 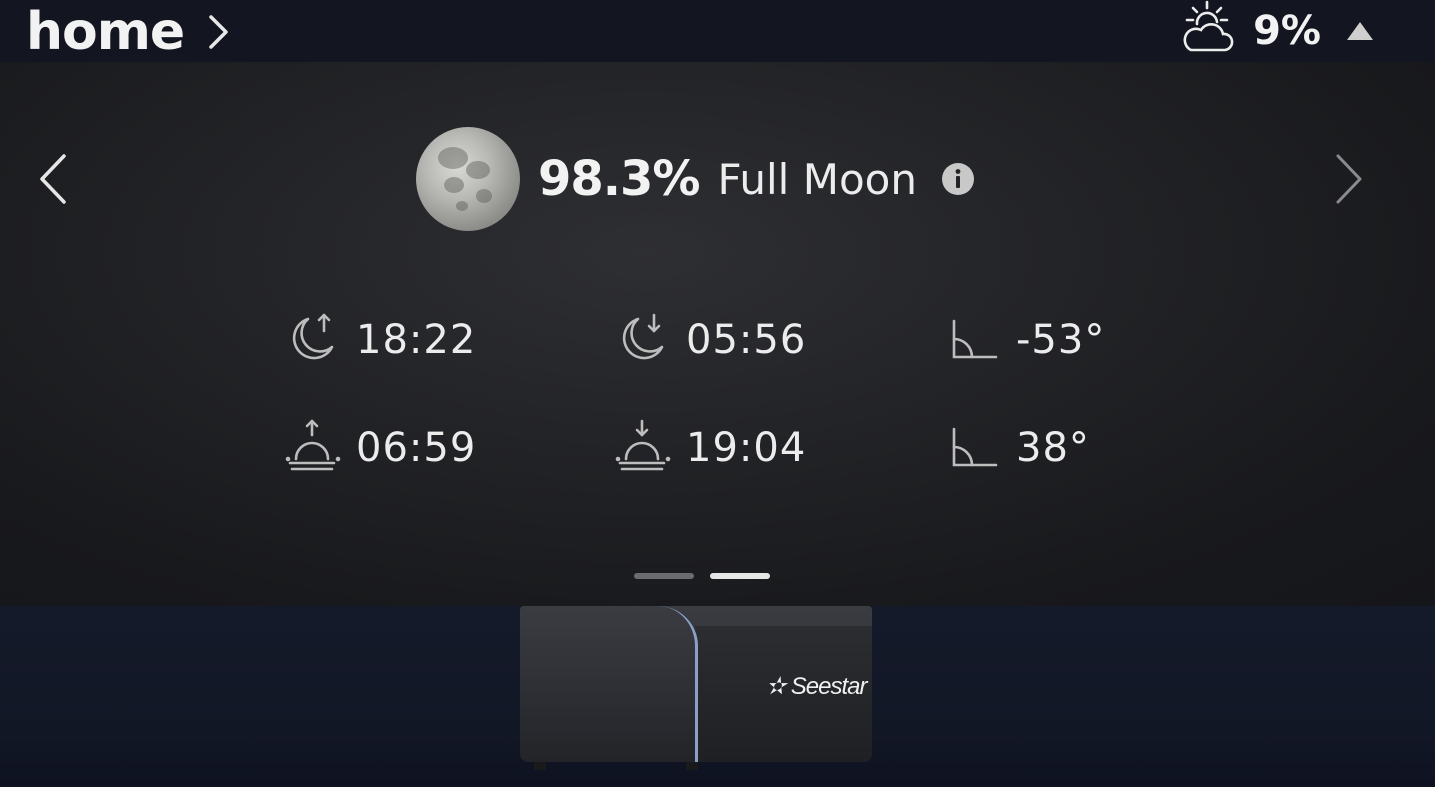 I want to click on moon-altitude: -53°, so click(x=1061, y=340).